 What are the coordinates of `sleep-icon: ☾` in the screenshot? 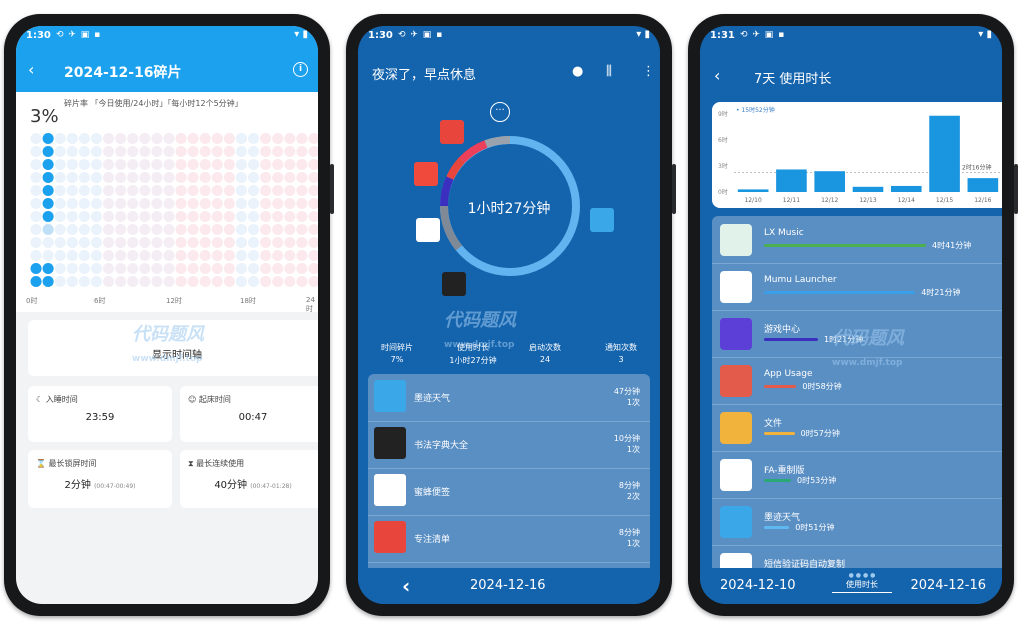 It's located at (40, 399).